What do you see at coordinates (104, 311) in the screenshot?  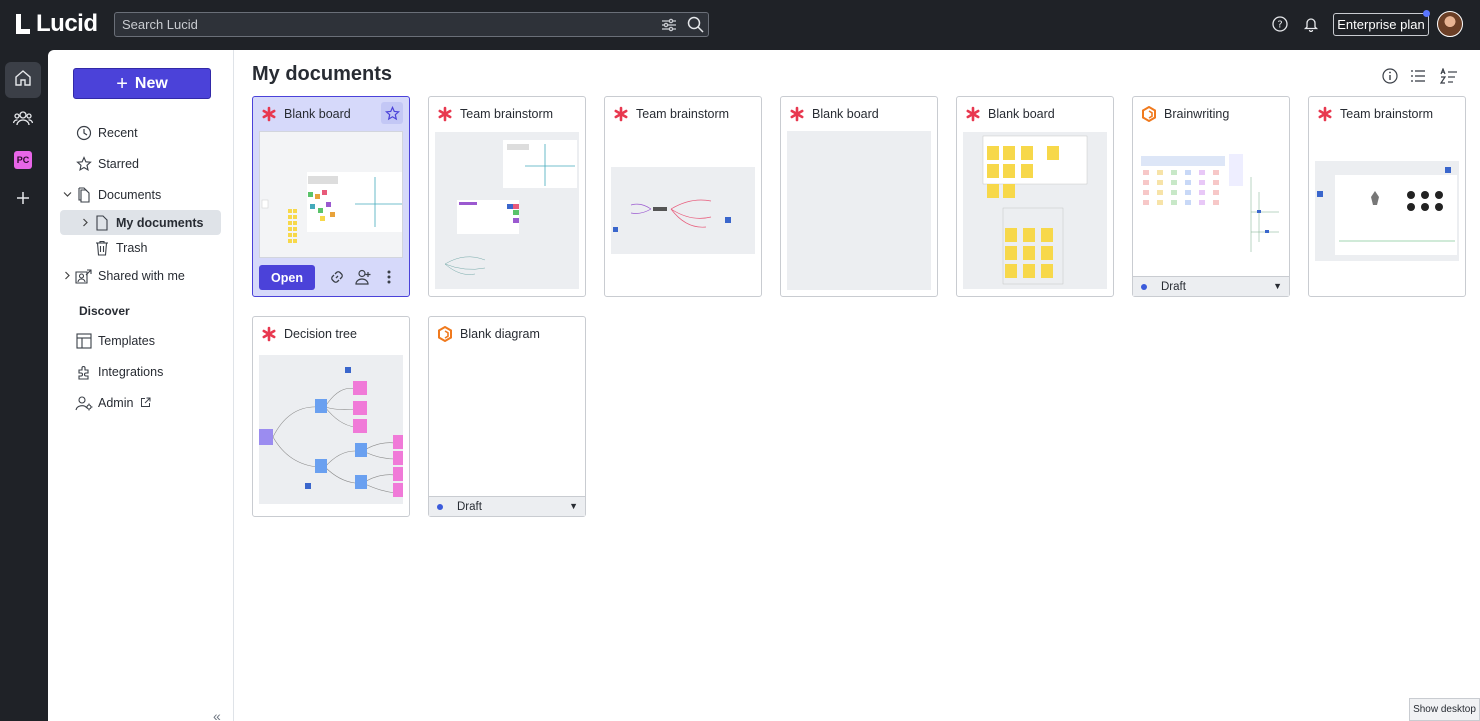 I see `discover-heading: Discover` at bounding box center [104, 311].